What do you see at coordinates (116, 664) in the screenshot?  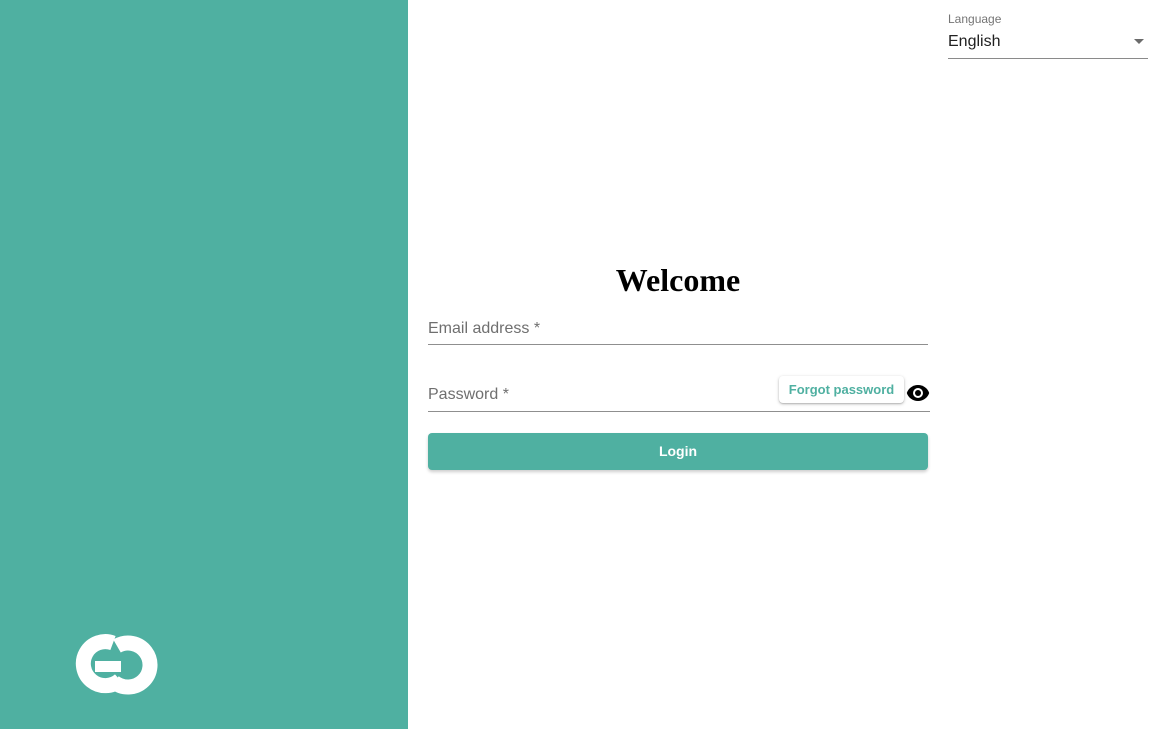 I see `gd-logo-icon` at bounding box center [116, 664].